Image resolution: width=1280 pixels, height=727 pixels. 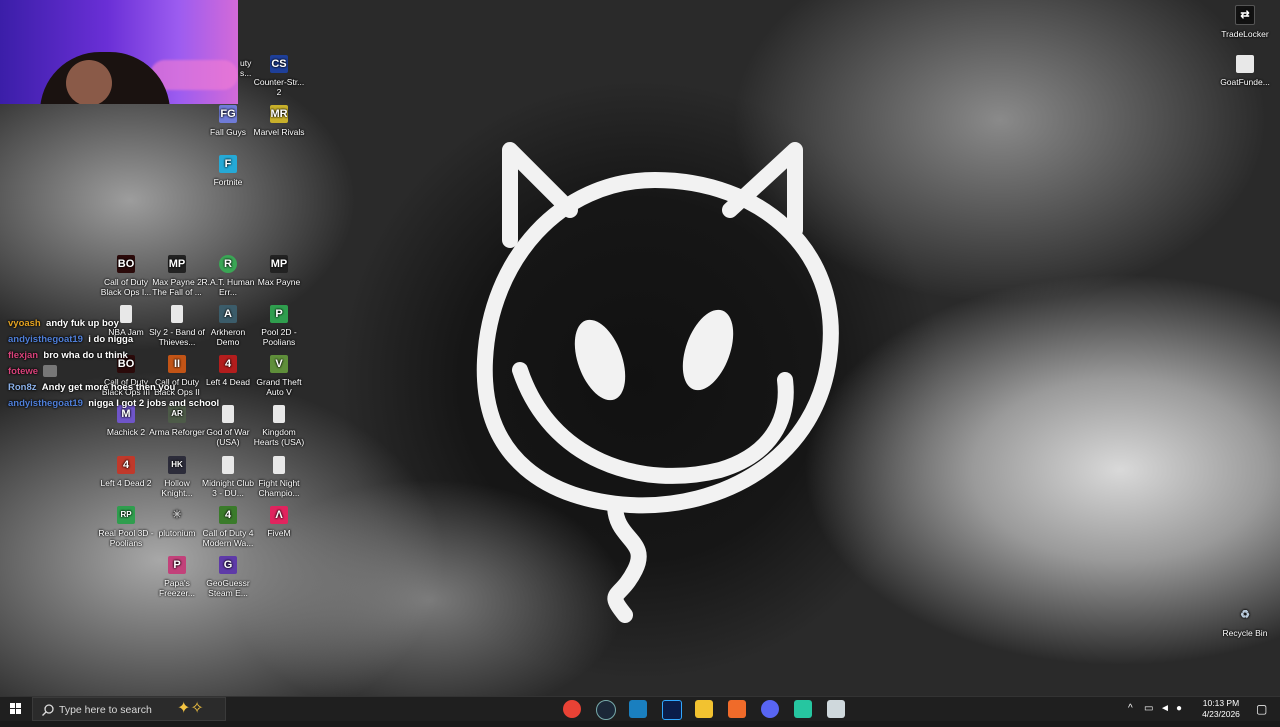 I want to click on icon-label: FiveM, so click(x=279, y=533).